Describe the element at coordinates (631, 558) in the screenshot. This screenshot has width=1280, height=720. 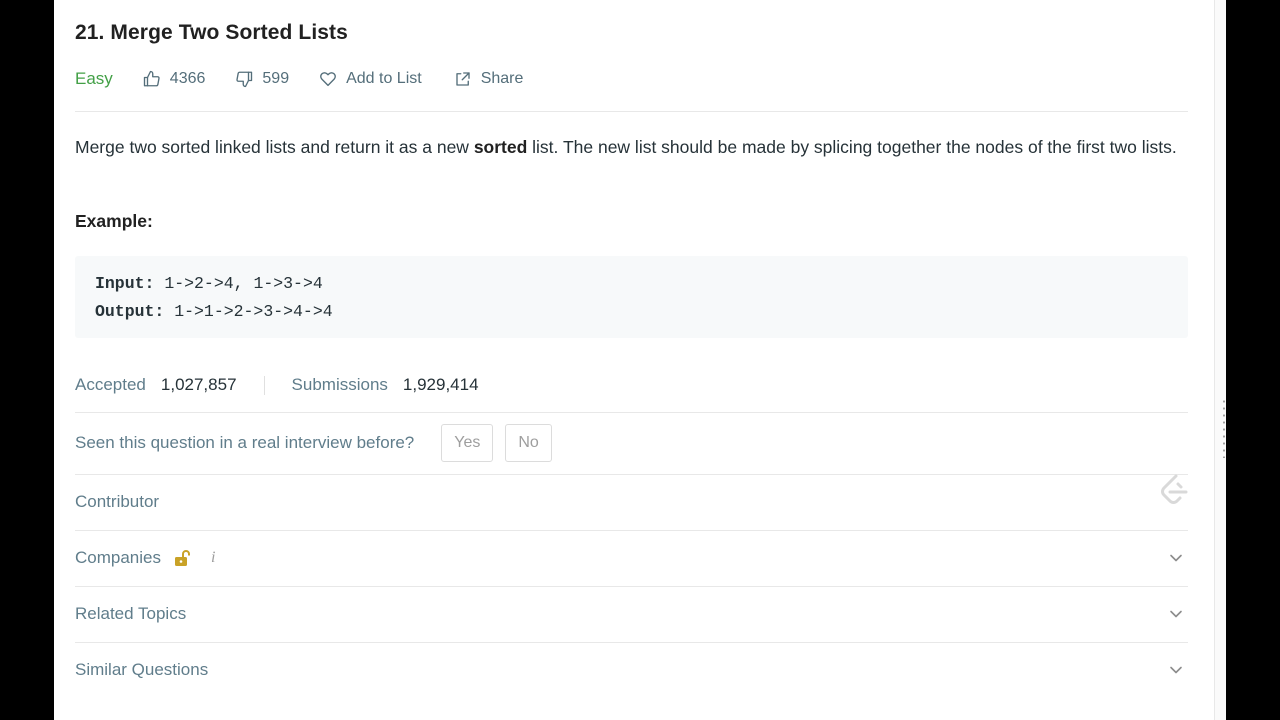
I see `companies-row: Companies i` at that location.